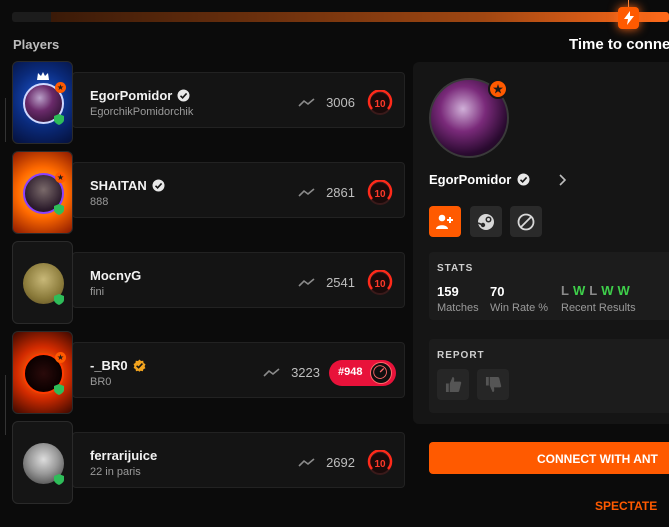  I want to click on connect-button-label: CONNECT WITH ANT, so click(597, 459).